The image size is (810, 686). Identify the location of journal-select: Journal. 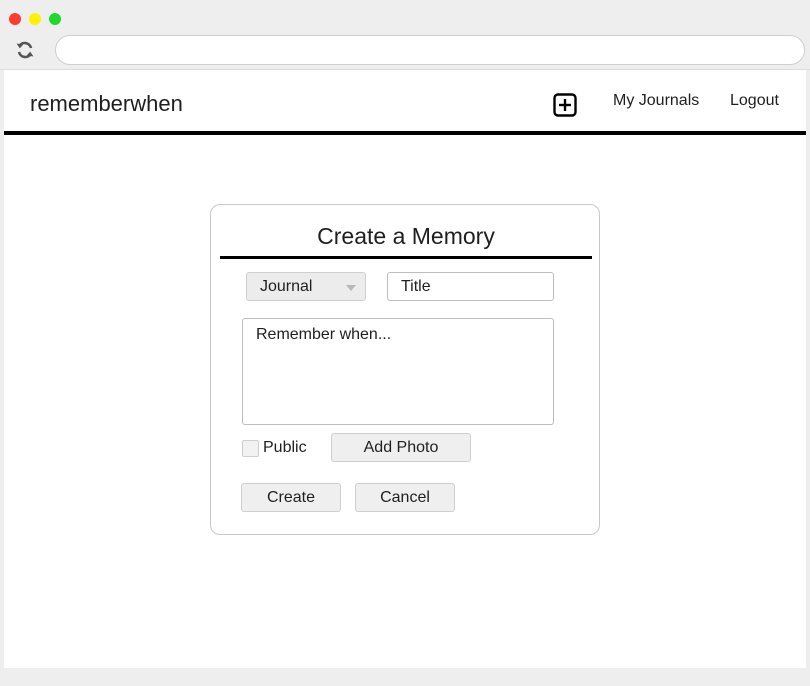
(306, 286).